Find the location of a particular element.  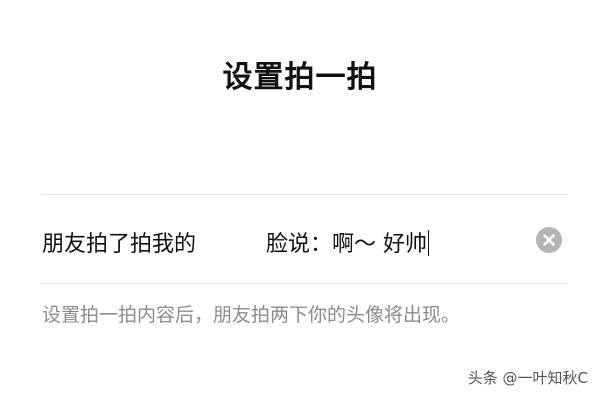

clear-button is located at coordinates (549, 240).